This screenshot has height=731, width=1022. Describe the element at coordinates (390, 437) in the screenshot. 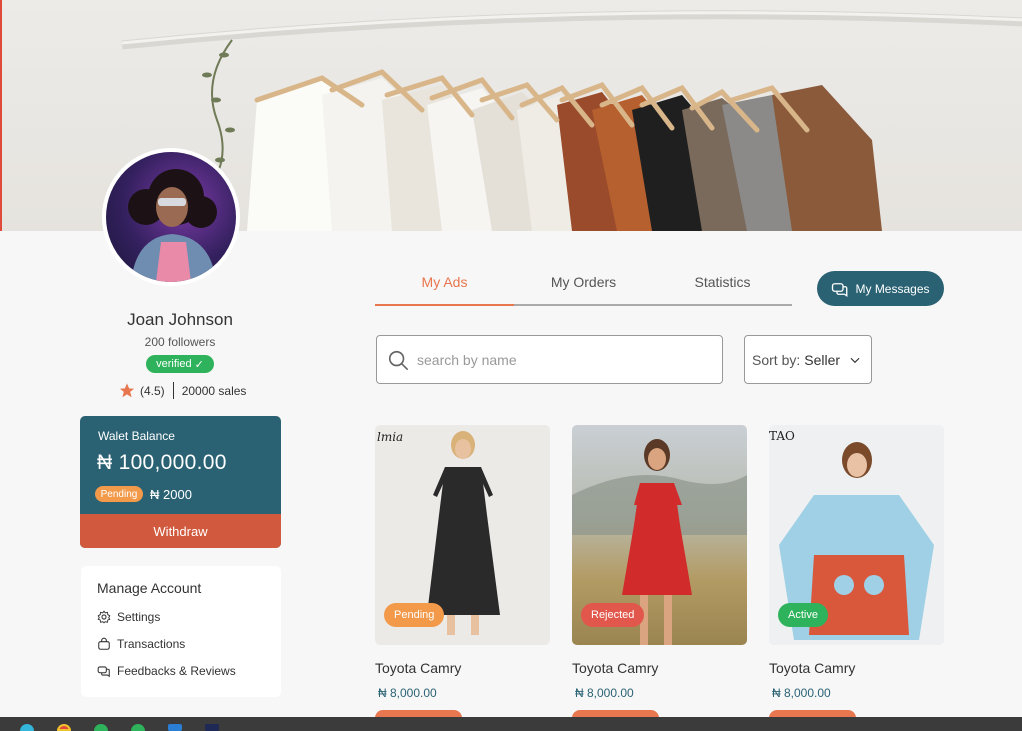

I see `svg-text: lmia` at that location.